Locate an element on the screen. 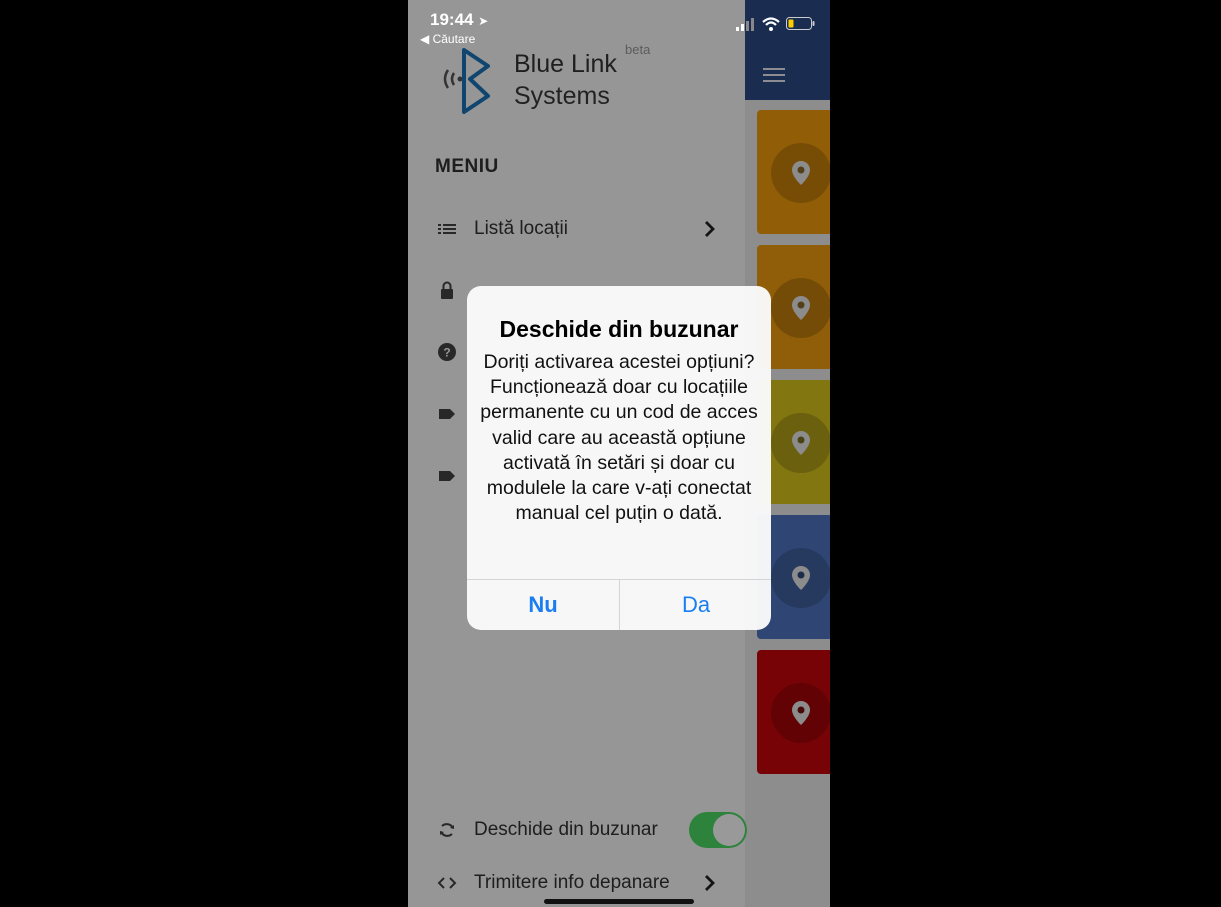 The height and width of the screenshot is (907, 1221). wifi-icon is located at coordinates (771, 24).